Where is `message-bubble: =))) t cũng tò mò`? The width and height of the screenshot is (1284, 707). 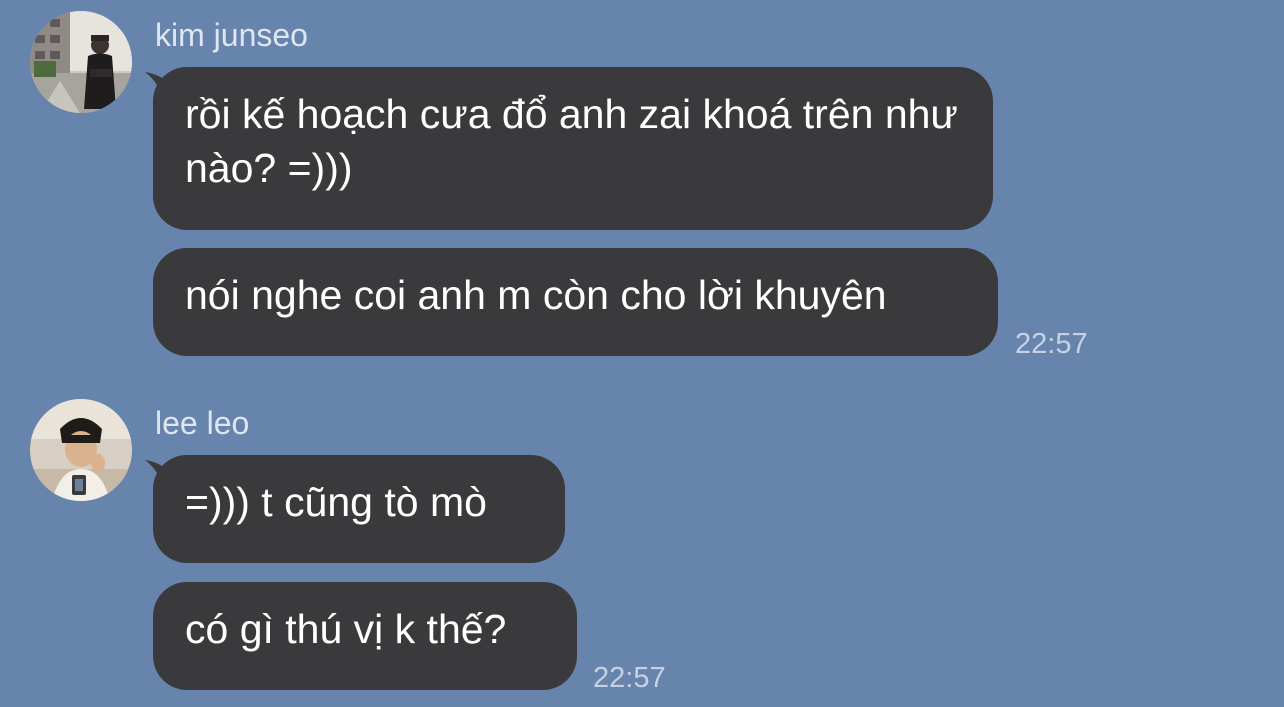 message-bubble: =))) t cũng tò mò is located at coordinates (359, 509).